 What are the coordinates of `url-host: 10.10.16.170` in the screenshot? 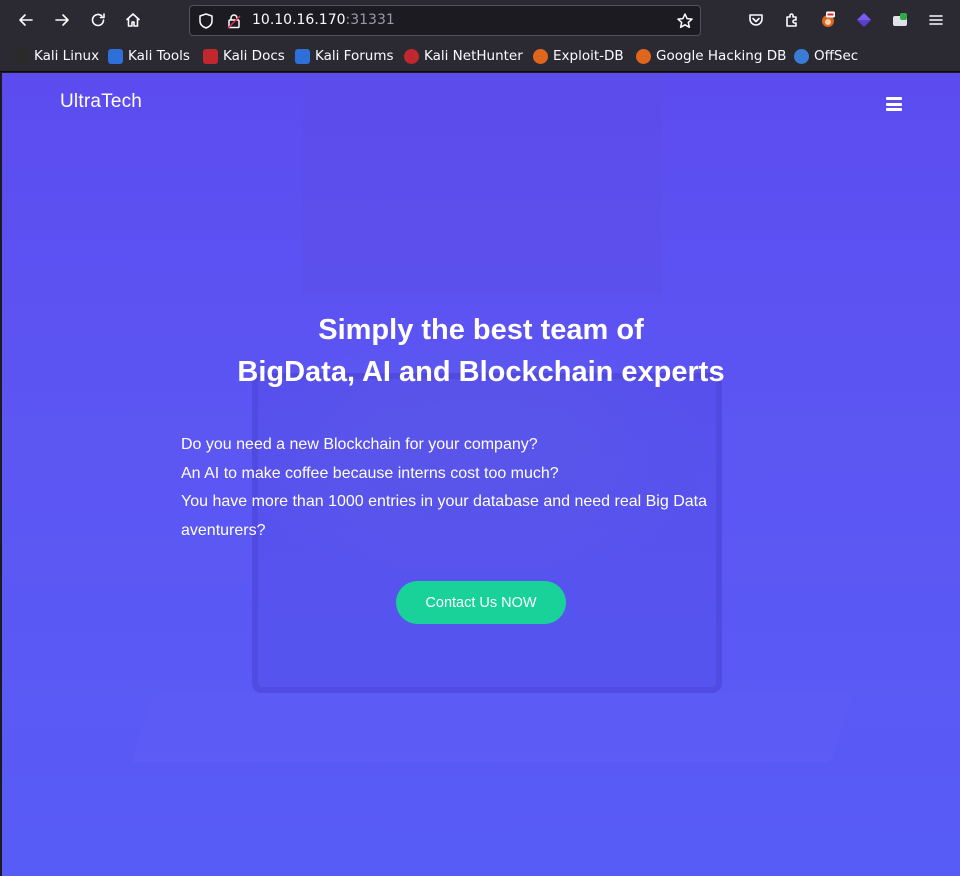 It's located at (299, 20).